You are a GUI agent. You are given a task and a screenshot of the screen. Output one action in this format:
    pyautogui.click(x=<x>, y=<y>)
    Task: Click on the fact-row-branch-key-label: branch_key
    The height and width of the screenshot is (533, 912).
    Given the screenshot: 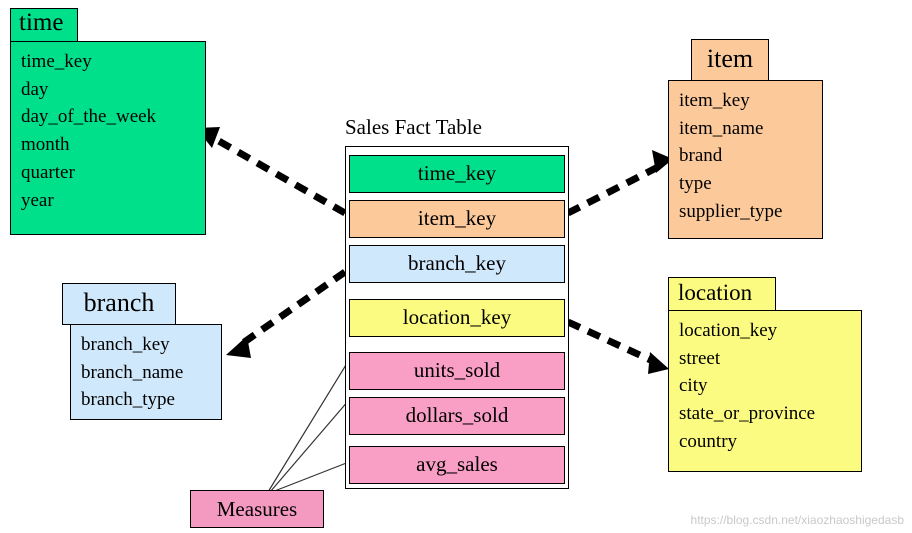 What is the action you would take?
    pyautogui.click(x=457, y=263)
    